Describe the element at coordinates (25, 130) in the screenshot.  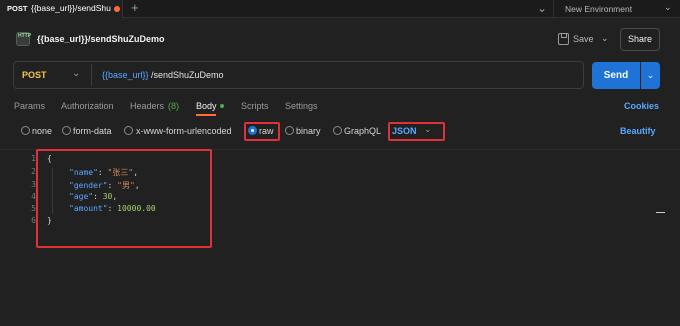
I see `radio-none` at that location.